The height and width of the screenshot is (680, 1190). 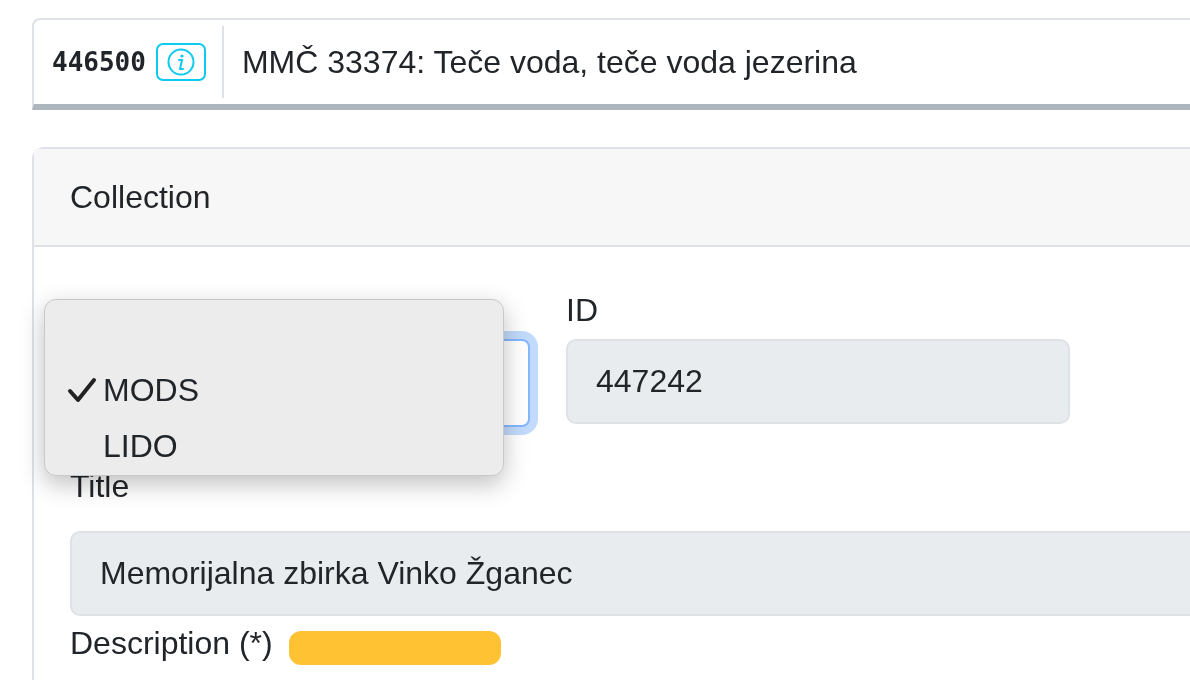 I want to click on id-field: 447242, so click(x=818, y=381).